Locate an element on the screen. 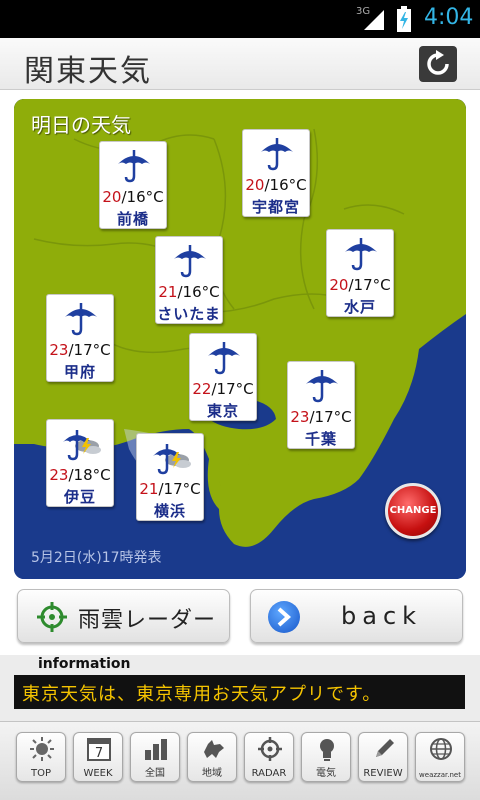 The height and width of the screenshot is (800, 480). panel-title: 明日の天気 is located at coordinates (81, 125).